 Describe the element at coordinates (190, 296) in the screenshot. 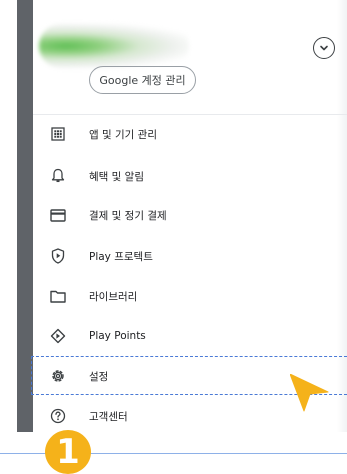

I see `menu-item-library: 라이브러리` at that location.